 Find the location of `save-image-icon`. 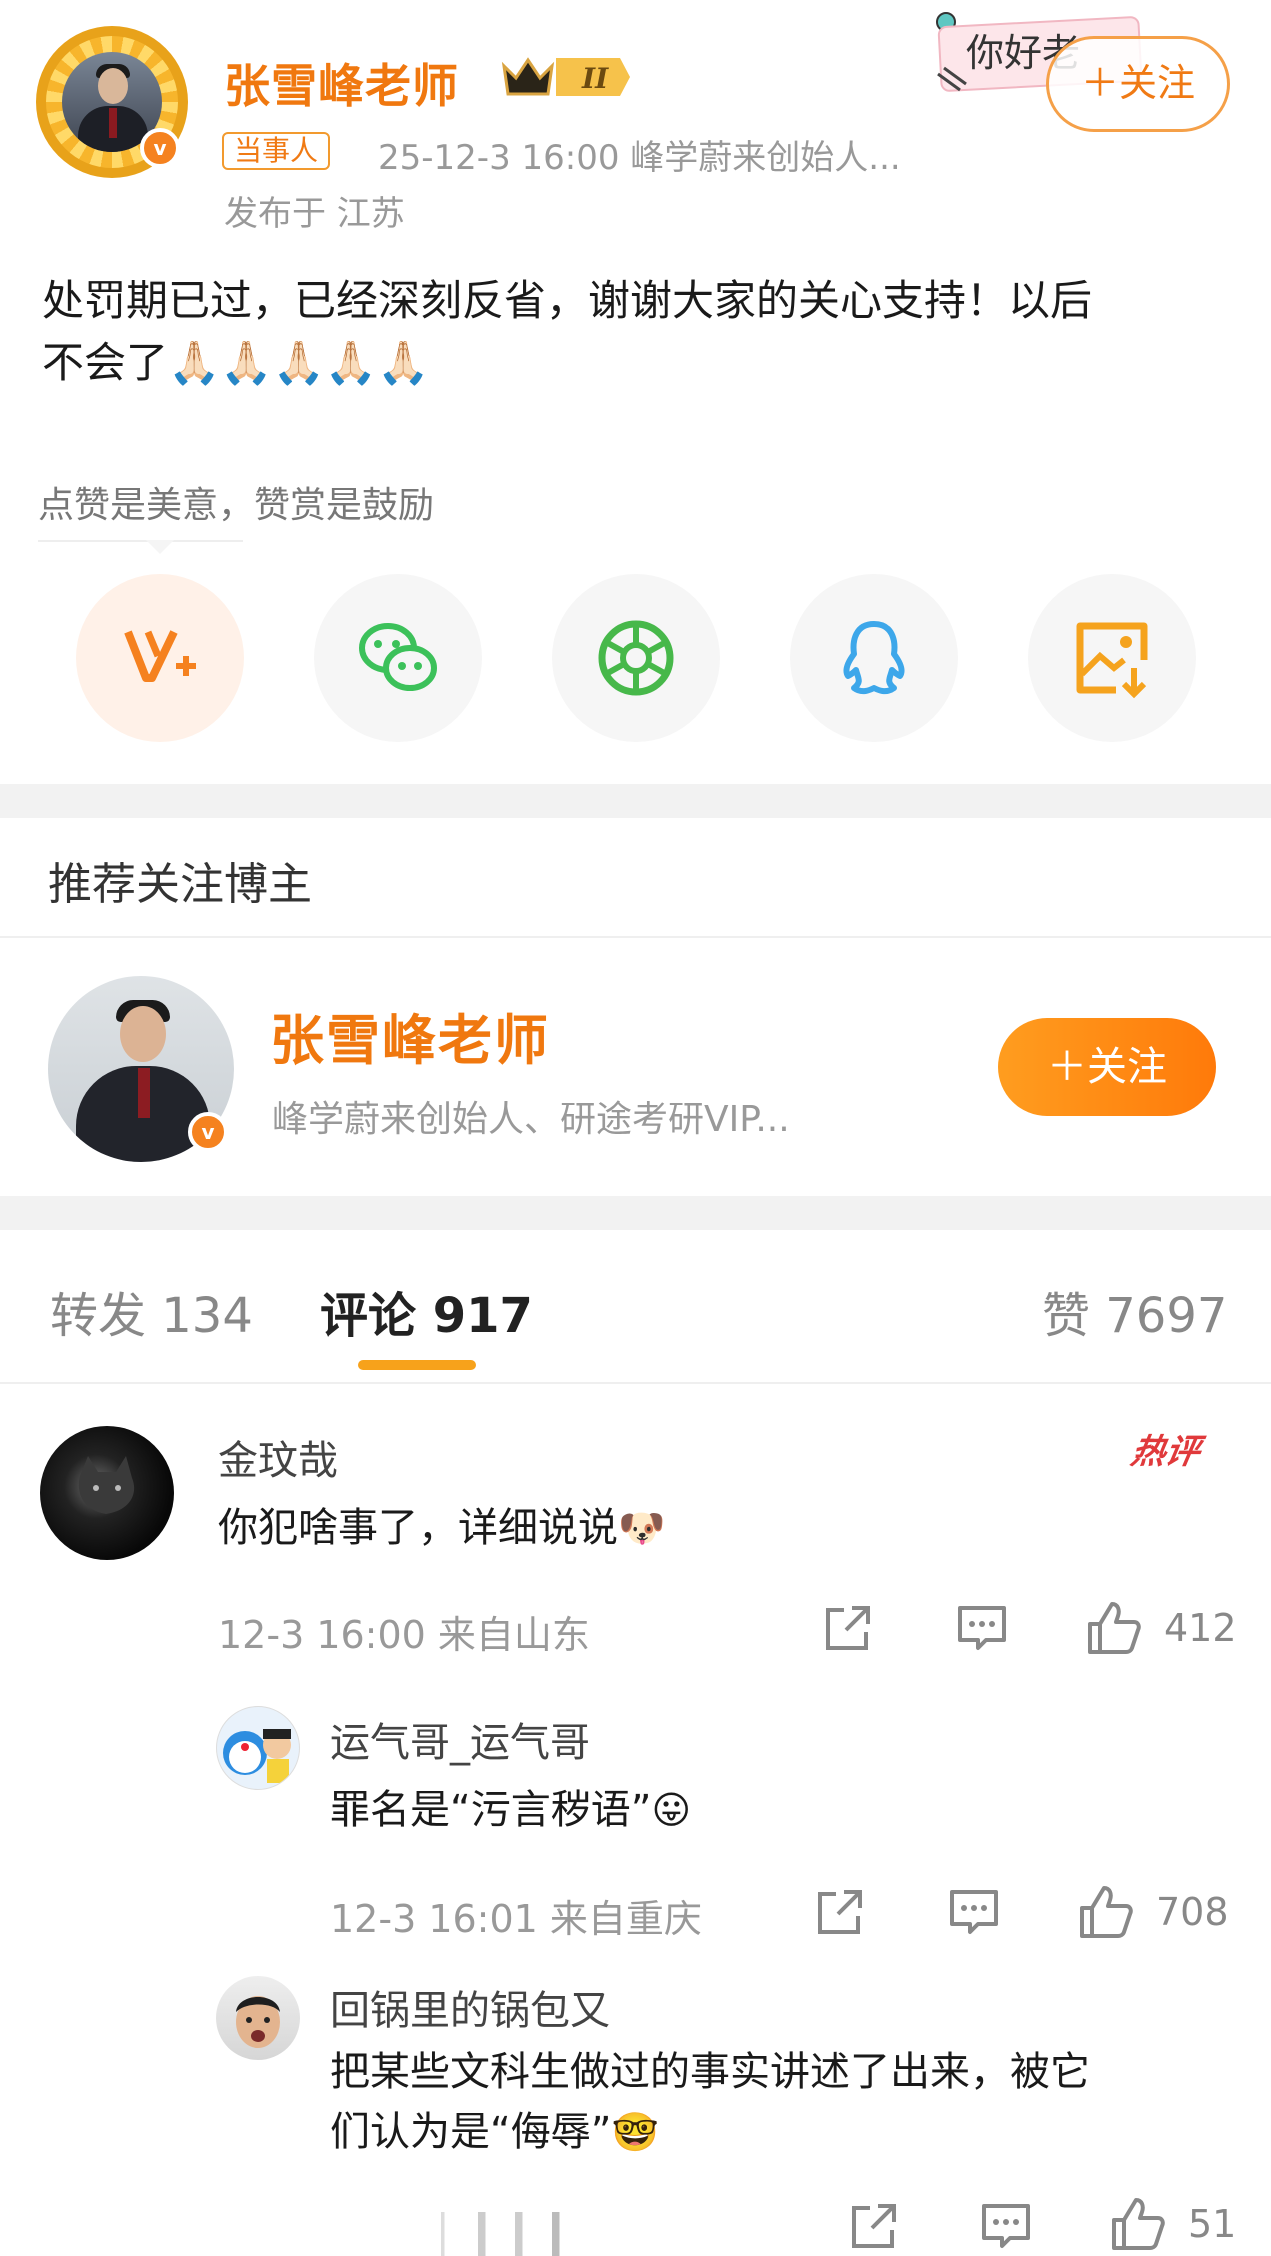

save-image-icon is located at coordinates (1112, 660).